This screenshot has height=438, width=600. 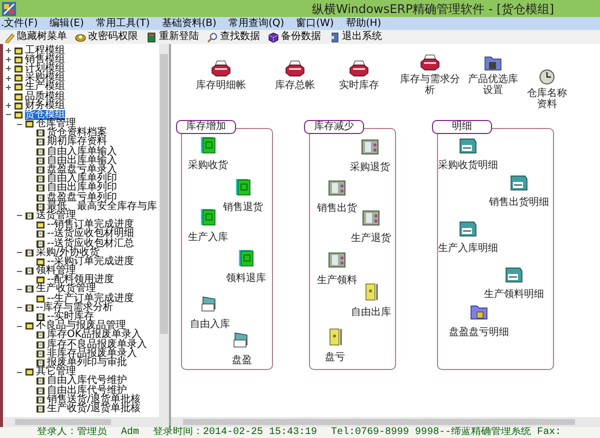 What do you see at coordinates (242, 360) in the screenshot?
I see `shortcut-label: 盘盈` at bounding box center [242, 360].